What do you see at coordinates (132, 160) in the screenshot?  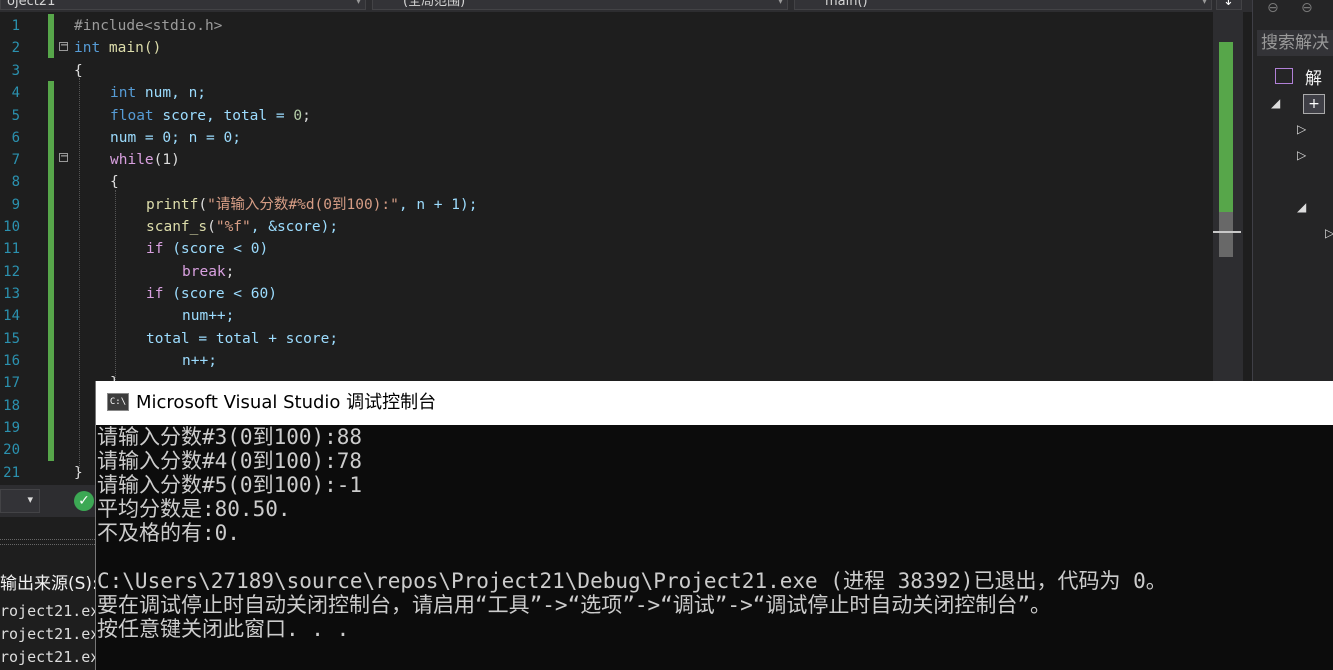 I see `keyword: while` at bounding box center [132, 160].